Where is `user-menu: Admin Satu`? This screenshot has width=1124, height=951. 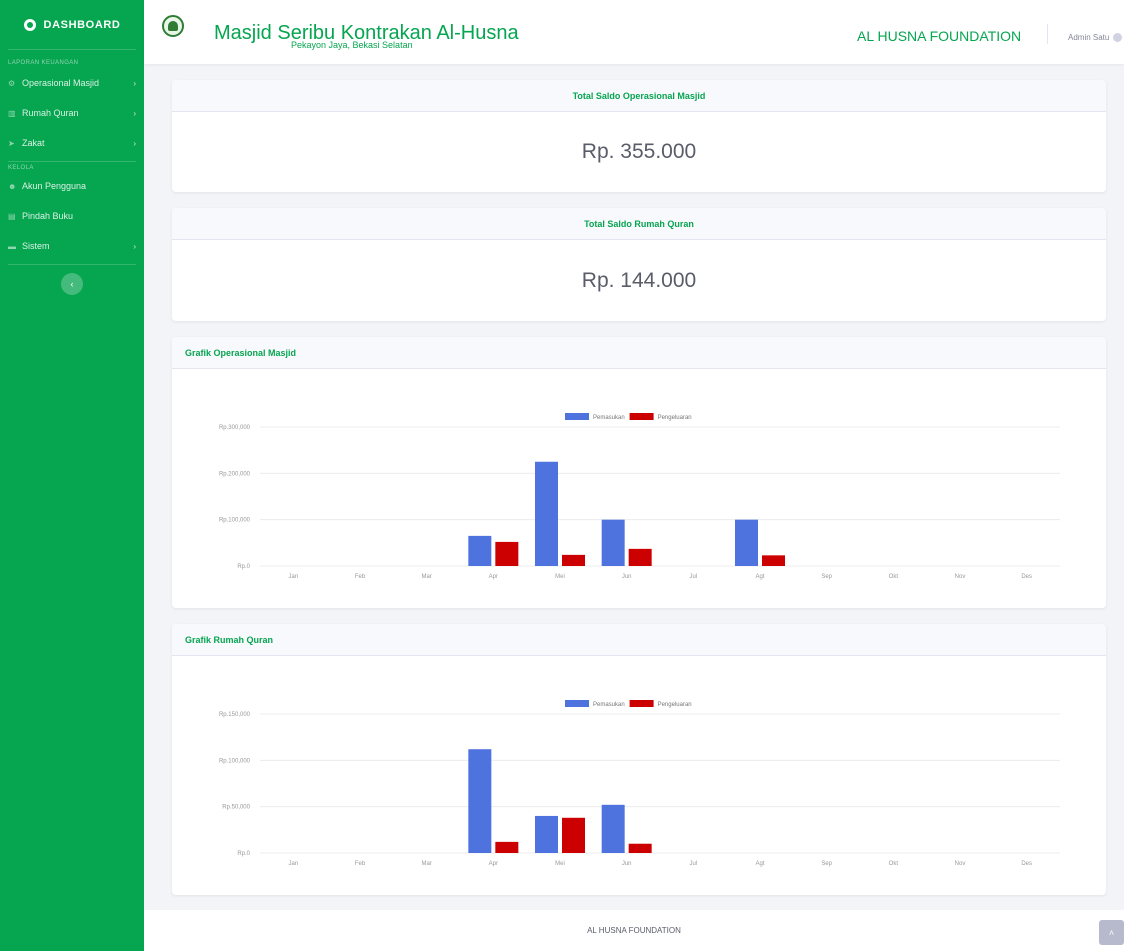 user-menu: Admin Satu is located at coordinates (1095, 37).